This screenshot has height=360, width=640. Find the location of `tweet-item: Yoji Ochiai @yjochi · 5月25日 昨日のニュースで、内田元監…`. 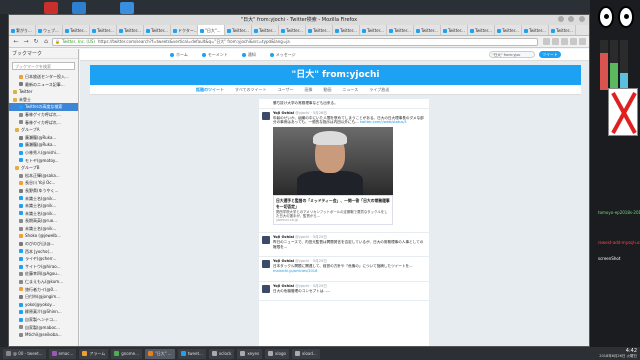

tweet-item: Yoji Ochiai @yjochi · 5月25日 昨日のニュースで、内田元監… is located at coordinates (344, 245).